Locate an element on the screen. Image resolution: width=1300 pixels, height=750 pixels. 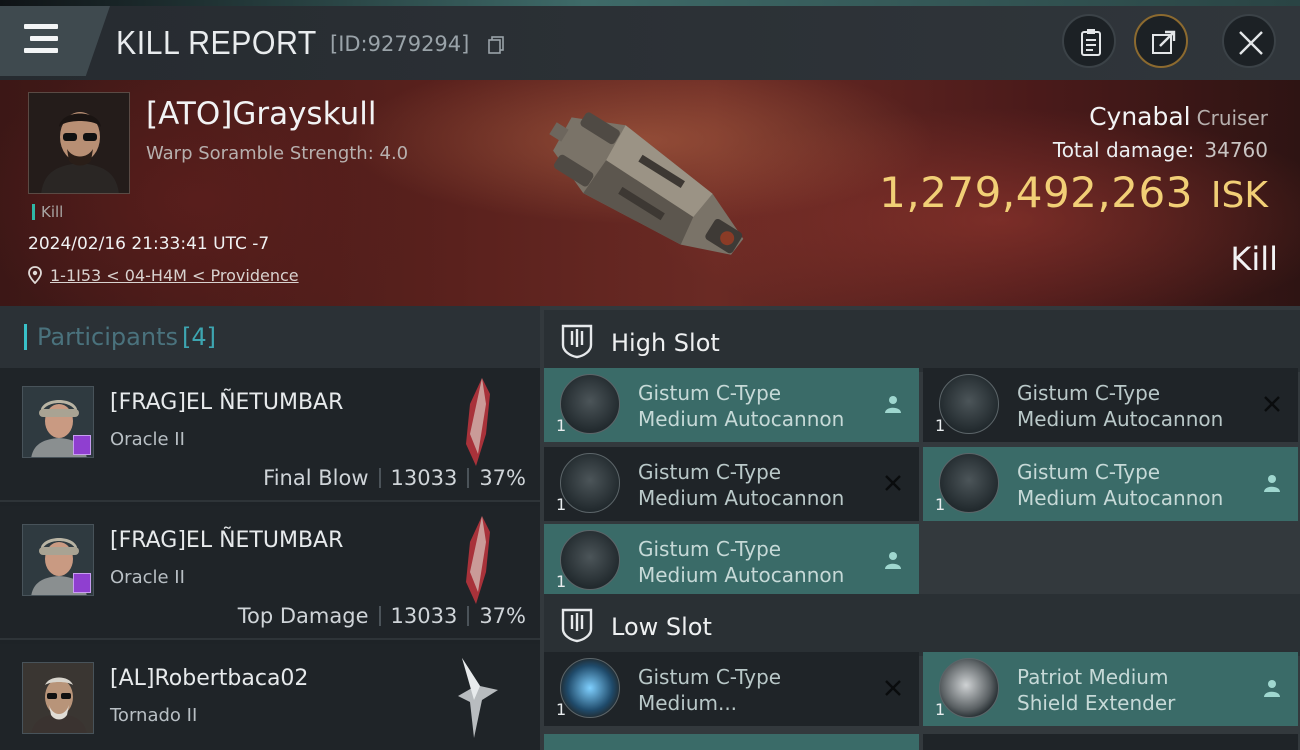
location-text: 1-1I53 < 04-H4M < Providence is located at coordinates (174, 275).